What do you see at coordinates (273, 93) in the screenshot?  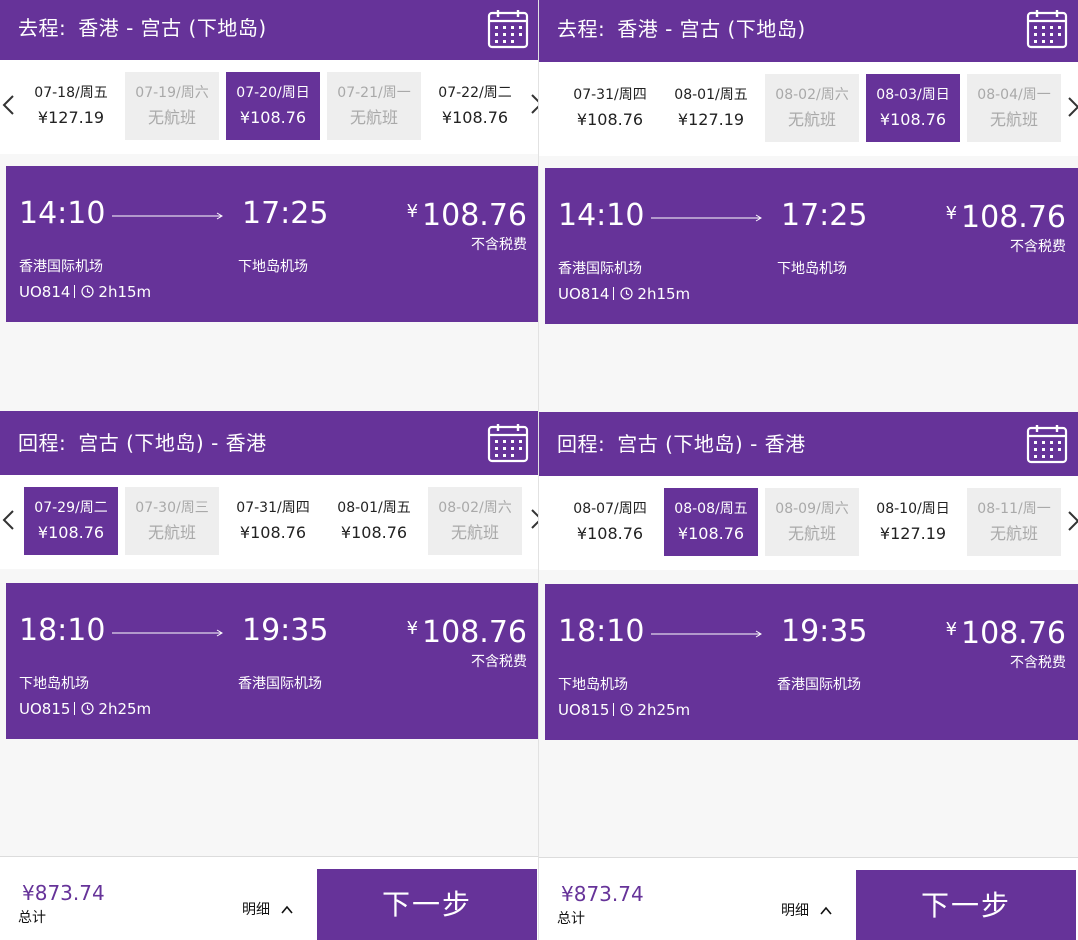 I see `date-tile-date: 07-20/周日` at bounding box center [273, 93].